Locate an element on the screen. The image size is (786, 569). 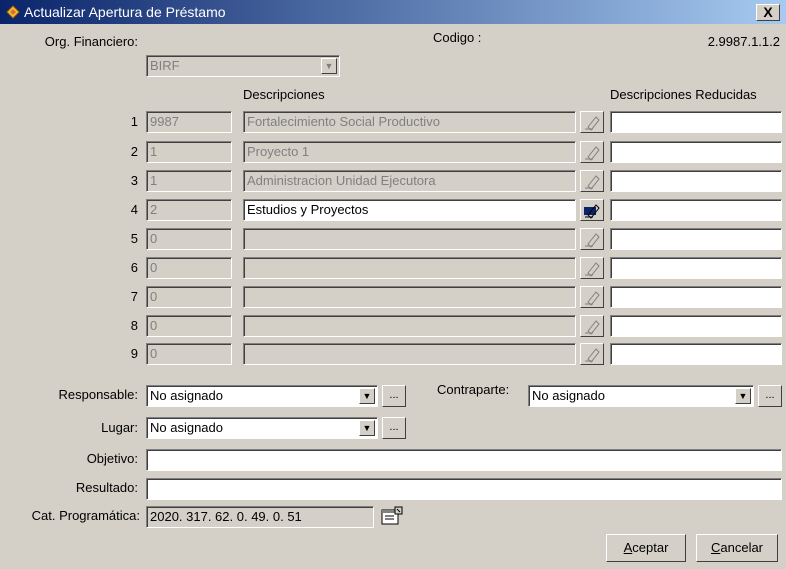
contraparte-combo: No asignado ▼ is located at coordinates (641, 396).